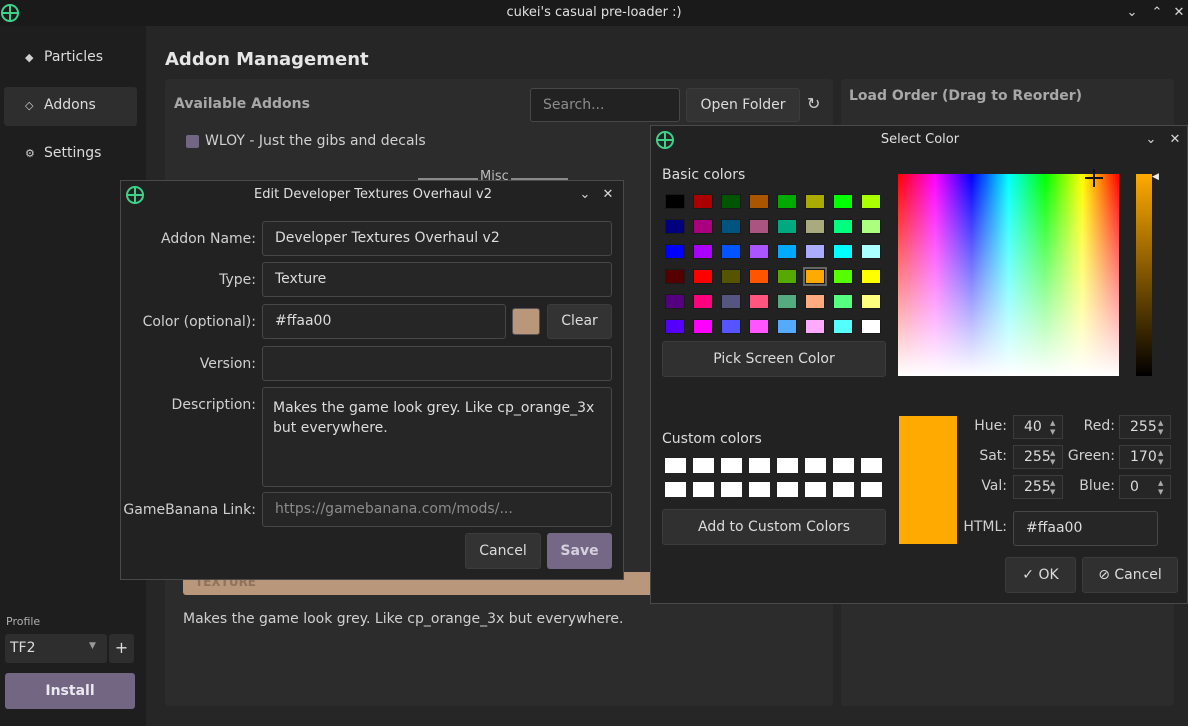 The image size is (1188, 726). What do you see at coordinates (1008, 275) in the screenshot?
I see `hue-saturation-picker` at bounding box center [1008, 275].